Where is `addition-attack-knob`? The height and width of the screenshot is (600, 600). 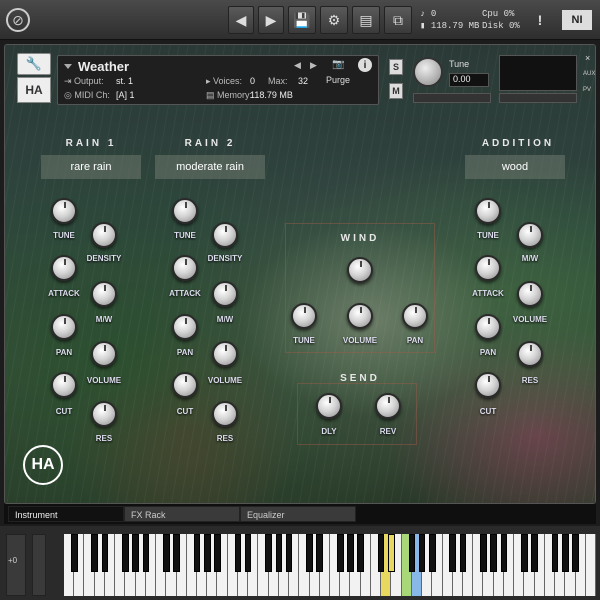 addition-attack-knob is located at coordinates (488, 268).